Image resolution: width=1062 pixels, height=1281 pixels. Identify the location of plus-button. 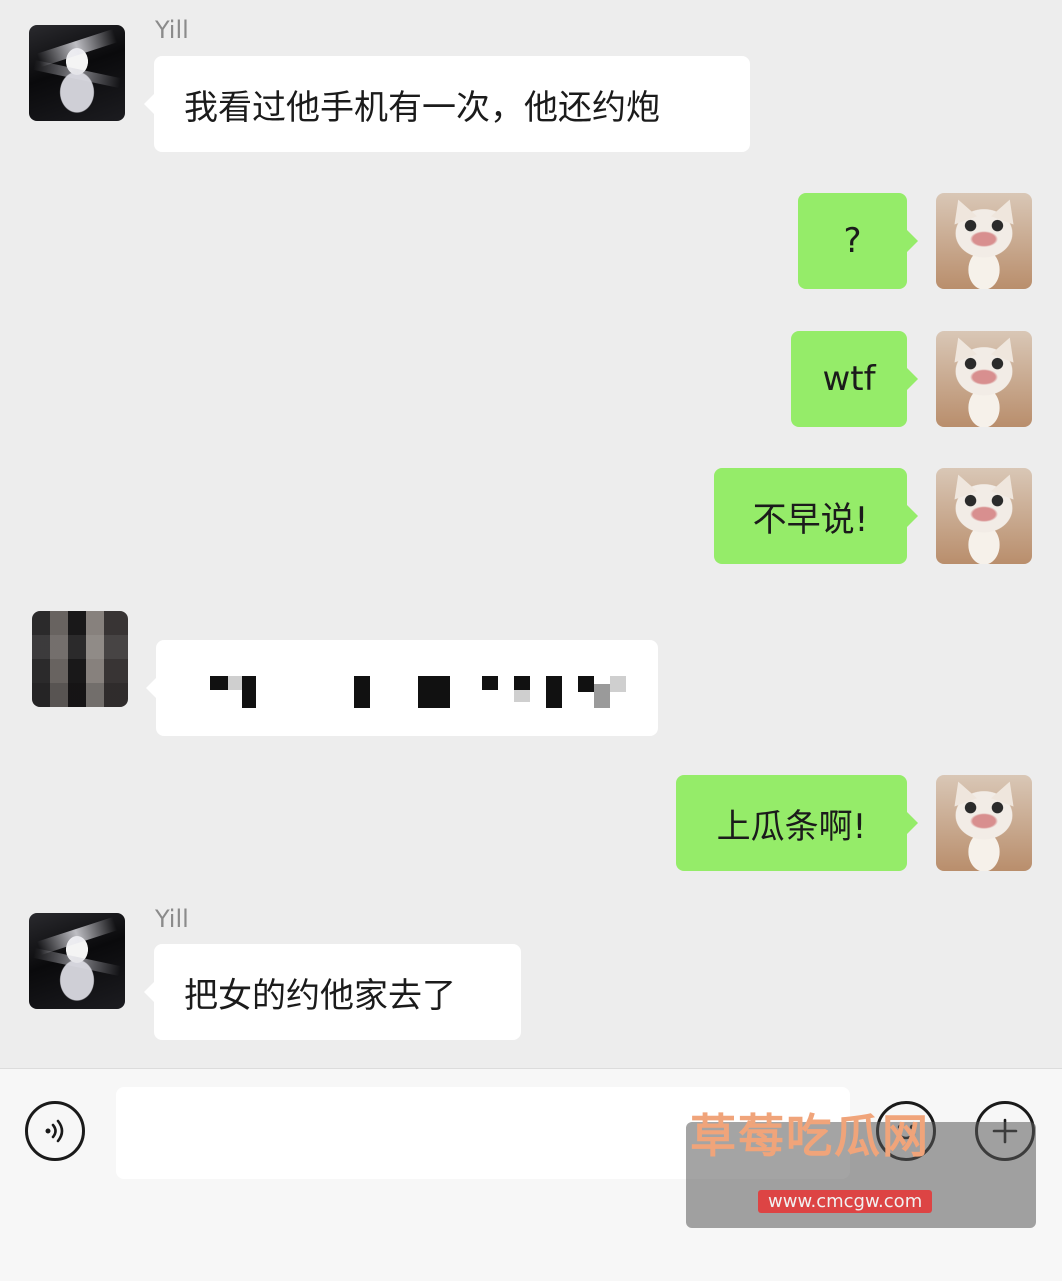
(1005, 1131).